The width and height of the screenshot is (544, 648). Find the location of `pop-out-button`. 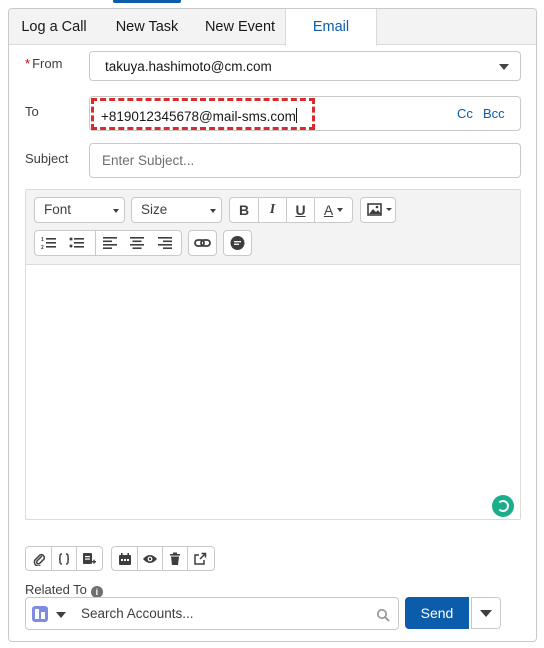

pop-out-button is located at coordinates (199, 558).